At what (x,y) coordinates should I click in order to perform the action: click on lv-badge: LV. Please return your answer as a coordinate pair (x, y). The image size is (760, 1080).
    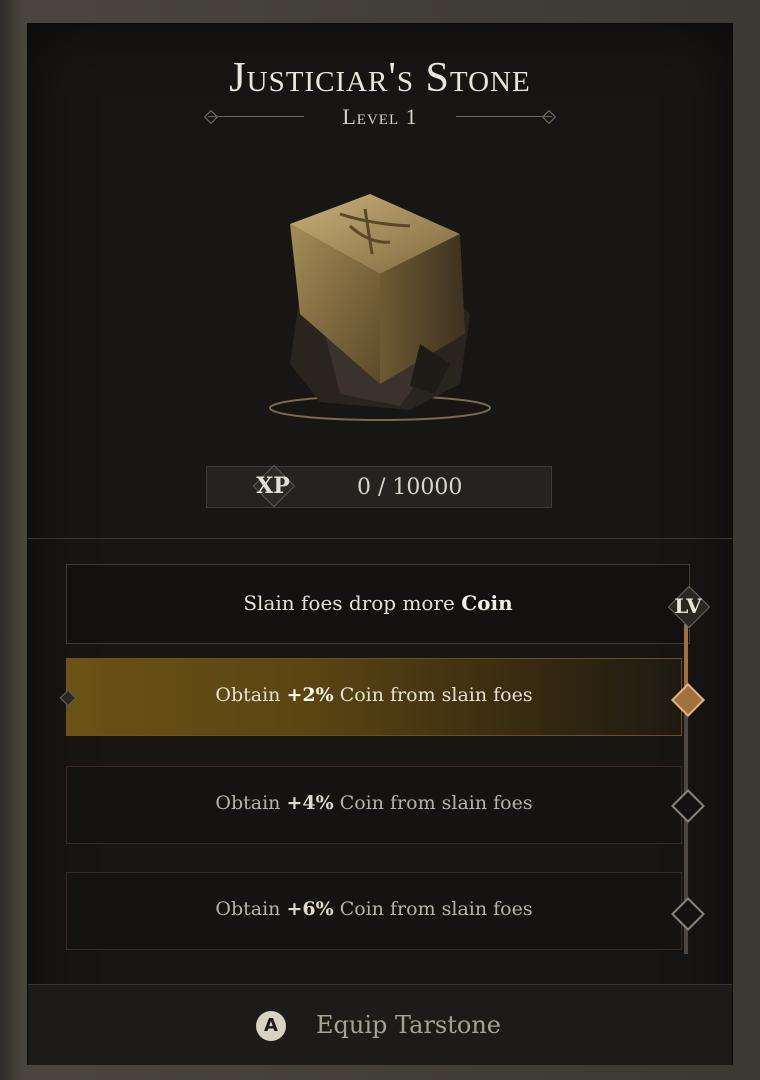
    Looking at the image, I should click on (688, 606).